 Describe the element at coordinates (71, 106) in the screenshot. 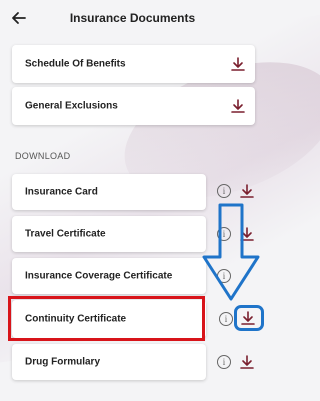

I see `document-label: General Exclusions` at that location.